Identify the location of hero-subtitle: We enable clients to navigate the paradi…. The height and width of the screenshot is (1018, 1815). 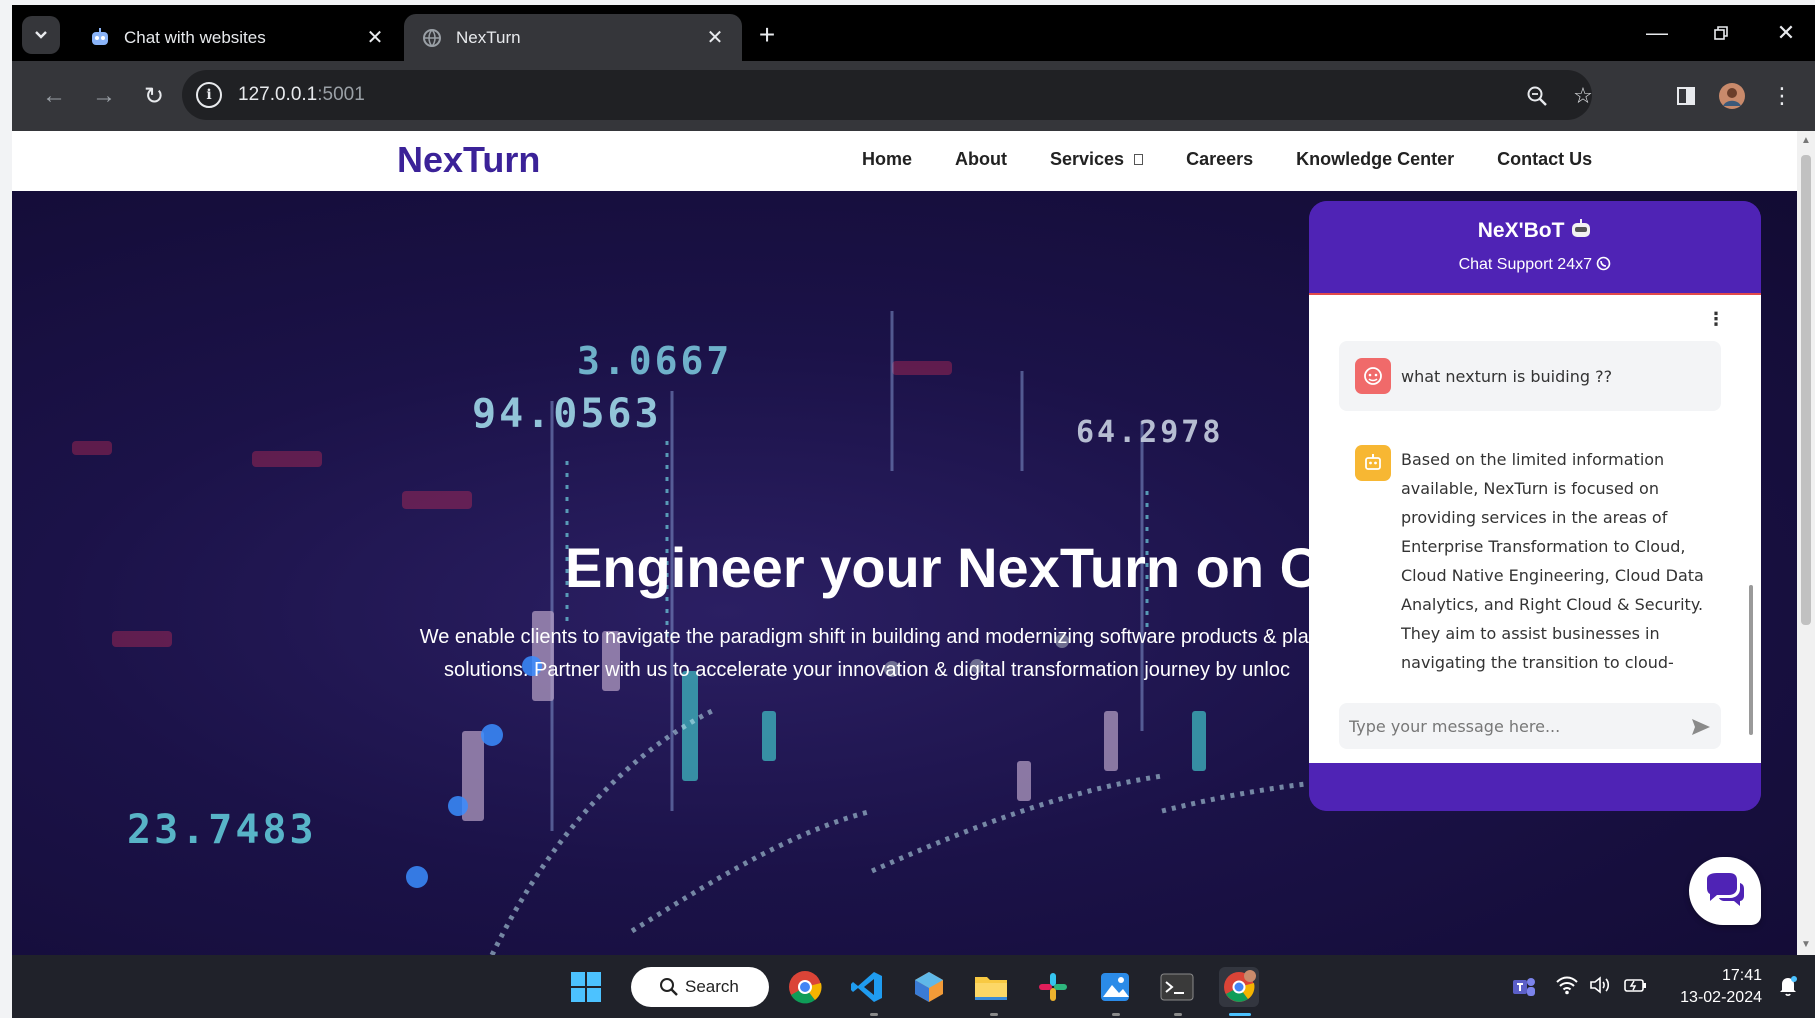
(867, 654).